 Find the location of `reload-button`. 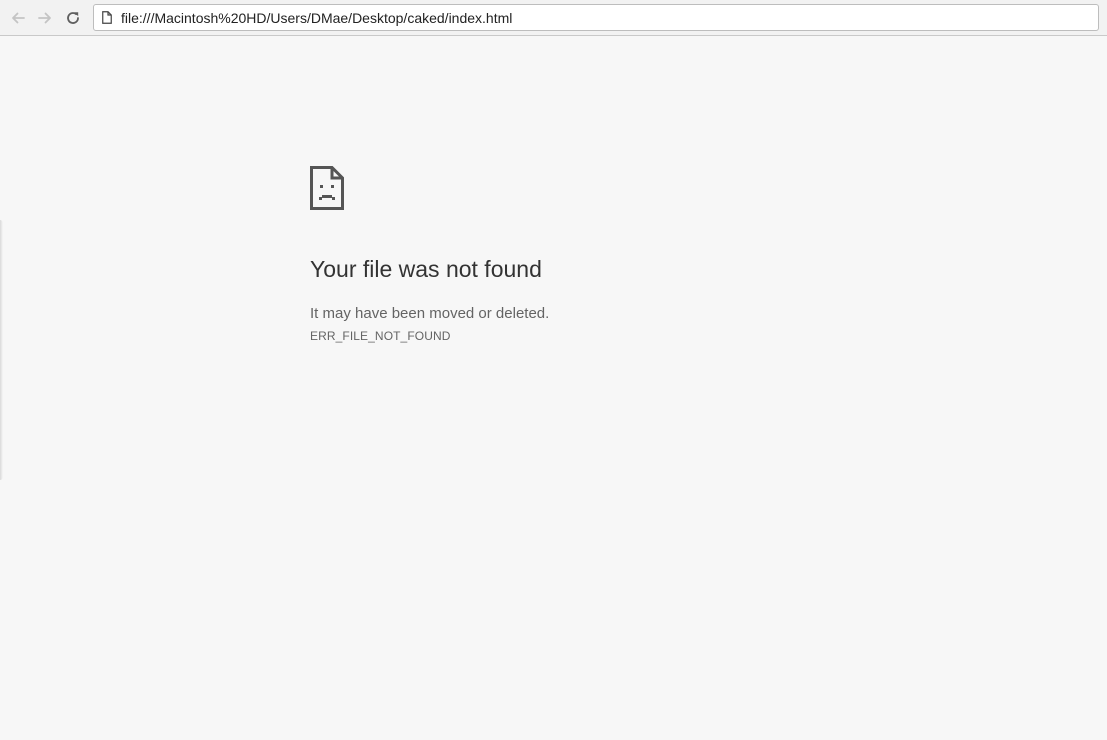

reload-button is located at coordinates (73, 18).